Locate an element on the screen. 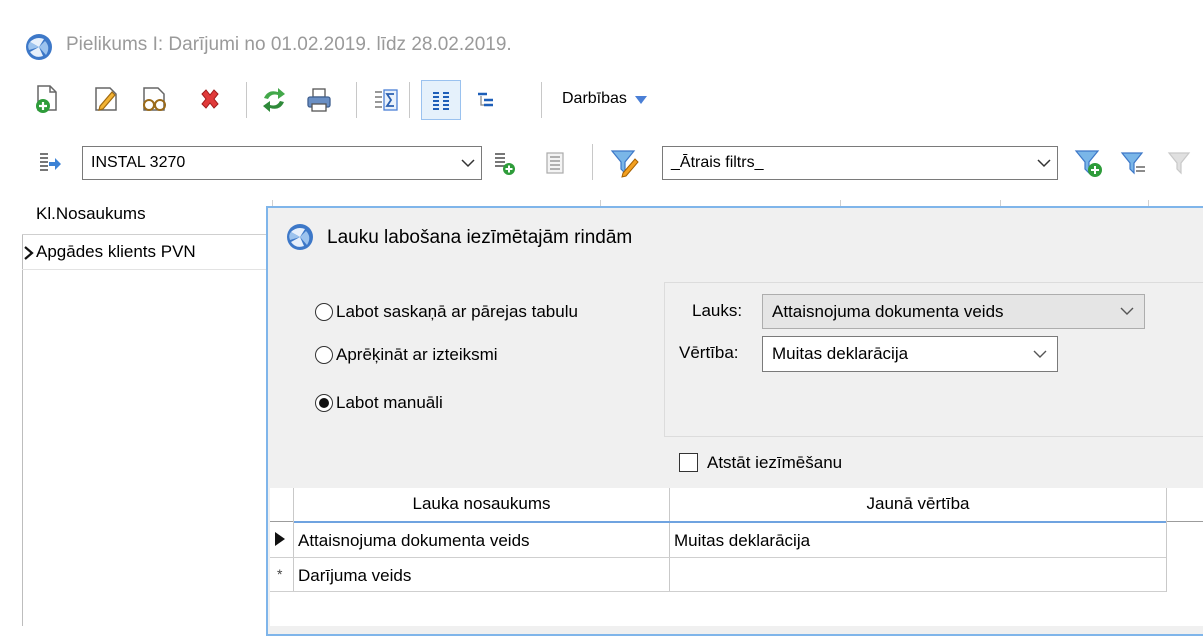 The height and width of the screenshot is (636, 1203). table-cell: Muitas deklarācija is located at coordinates (742, 541).